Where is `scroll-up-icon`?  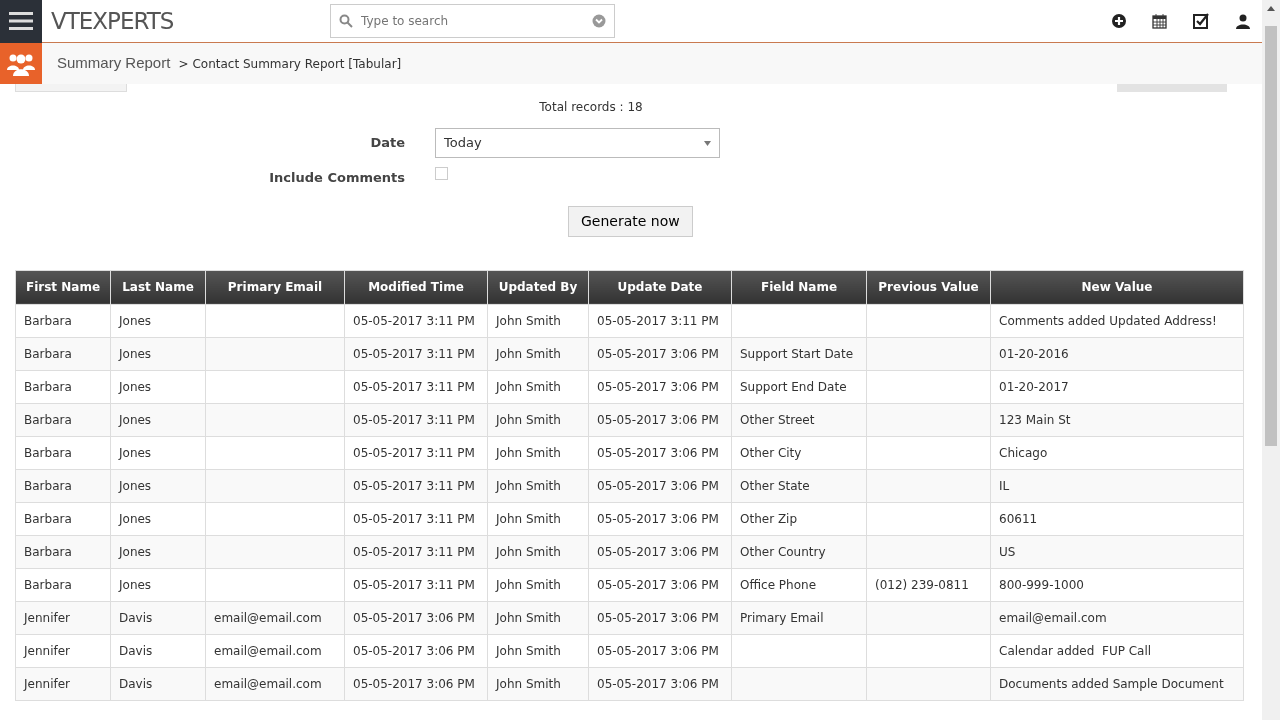
scroll-up-icon is located at coordinates (1271, 8).